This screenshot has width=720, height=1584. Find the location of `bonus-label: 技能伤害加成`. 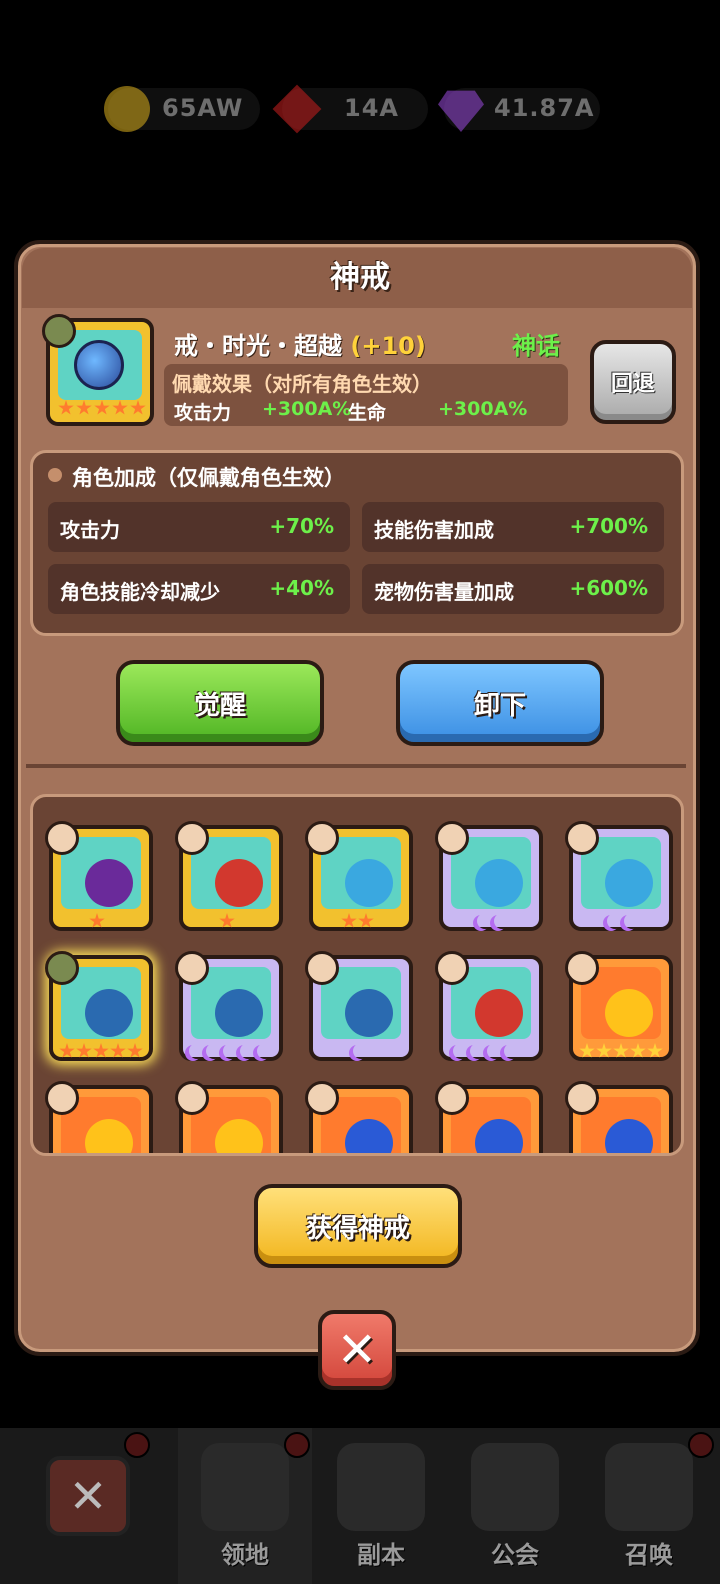

bonus-label: 技能伤害加成 is located at coordinates (434, 530).